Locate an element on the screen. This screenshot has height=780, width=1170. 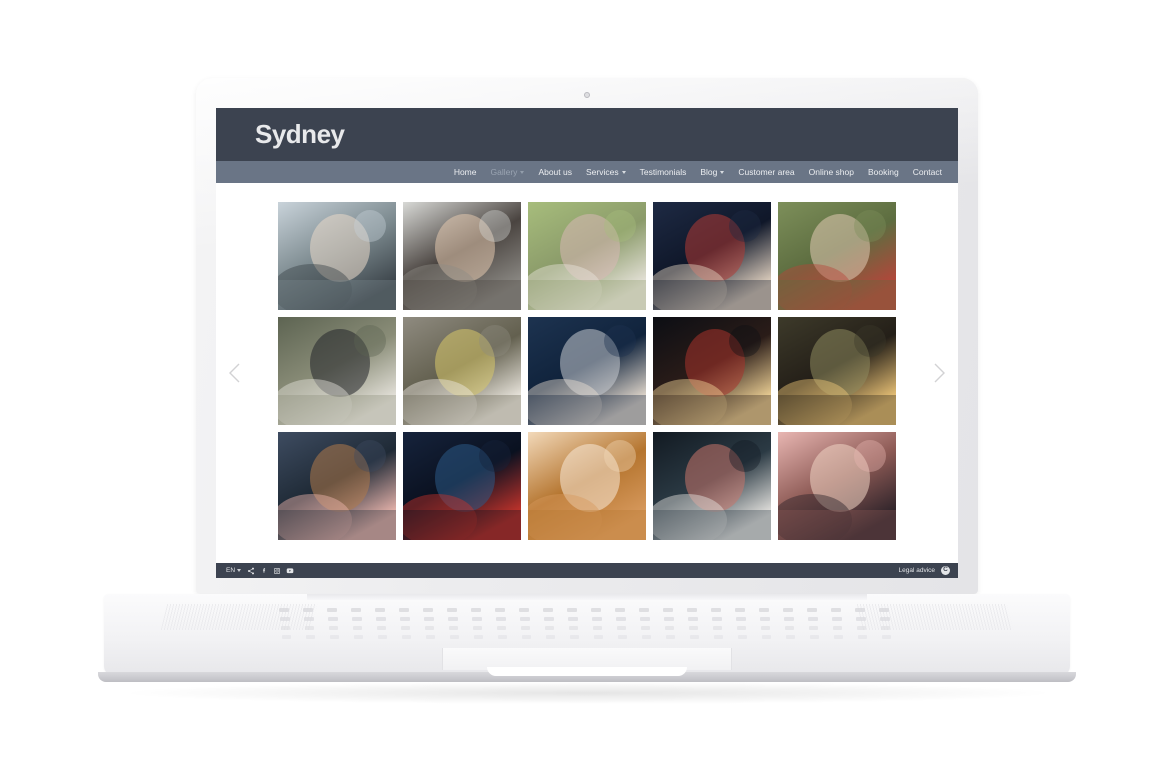
chevron-down-icon is located at coordinates (522, 172).